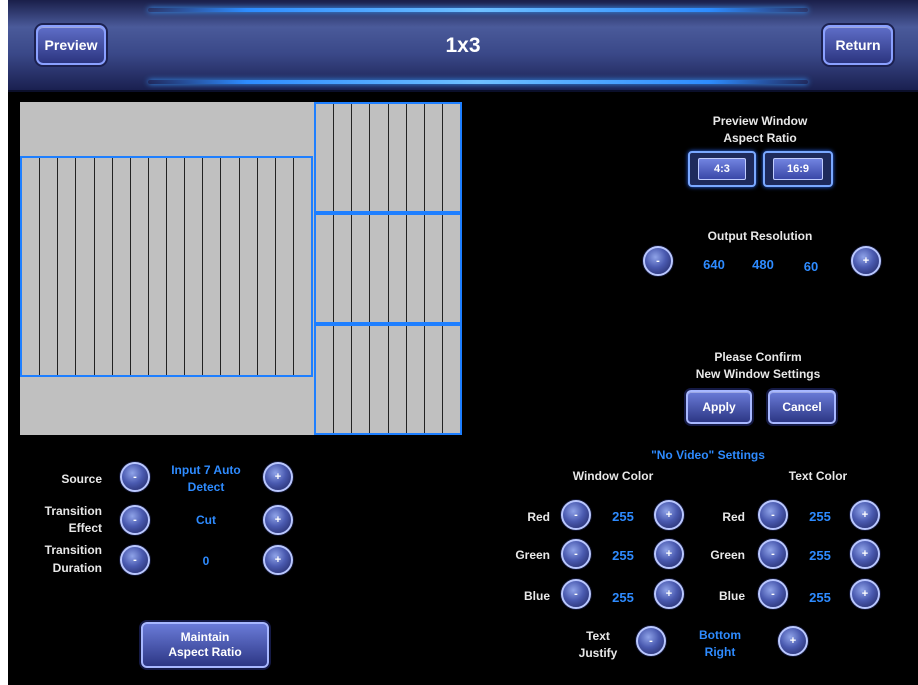 The width and height of the screenshot is (918, 685). What do you see at coordinates (478, 82) in the screenshot?
I see `header-glow-bottom` at bounding box center [478, 82].